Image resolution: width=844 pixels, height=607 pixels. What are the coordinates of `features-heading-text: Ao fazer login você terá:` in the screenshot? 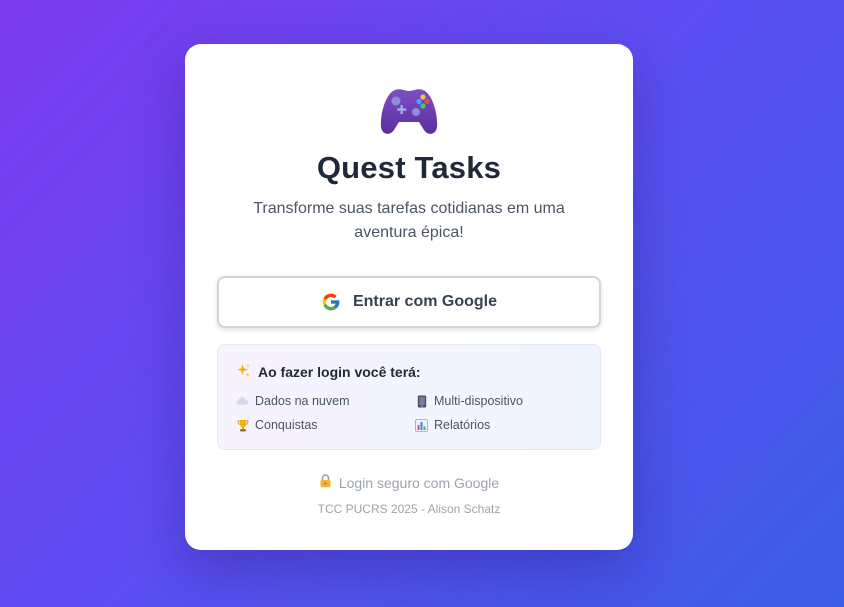 It's located at (339, 372).